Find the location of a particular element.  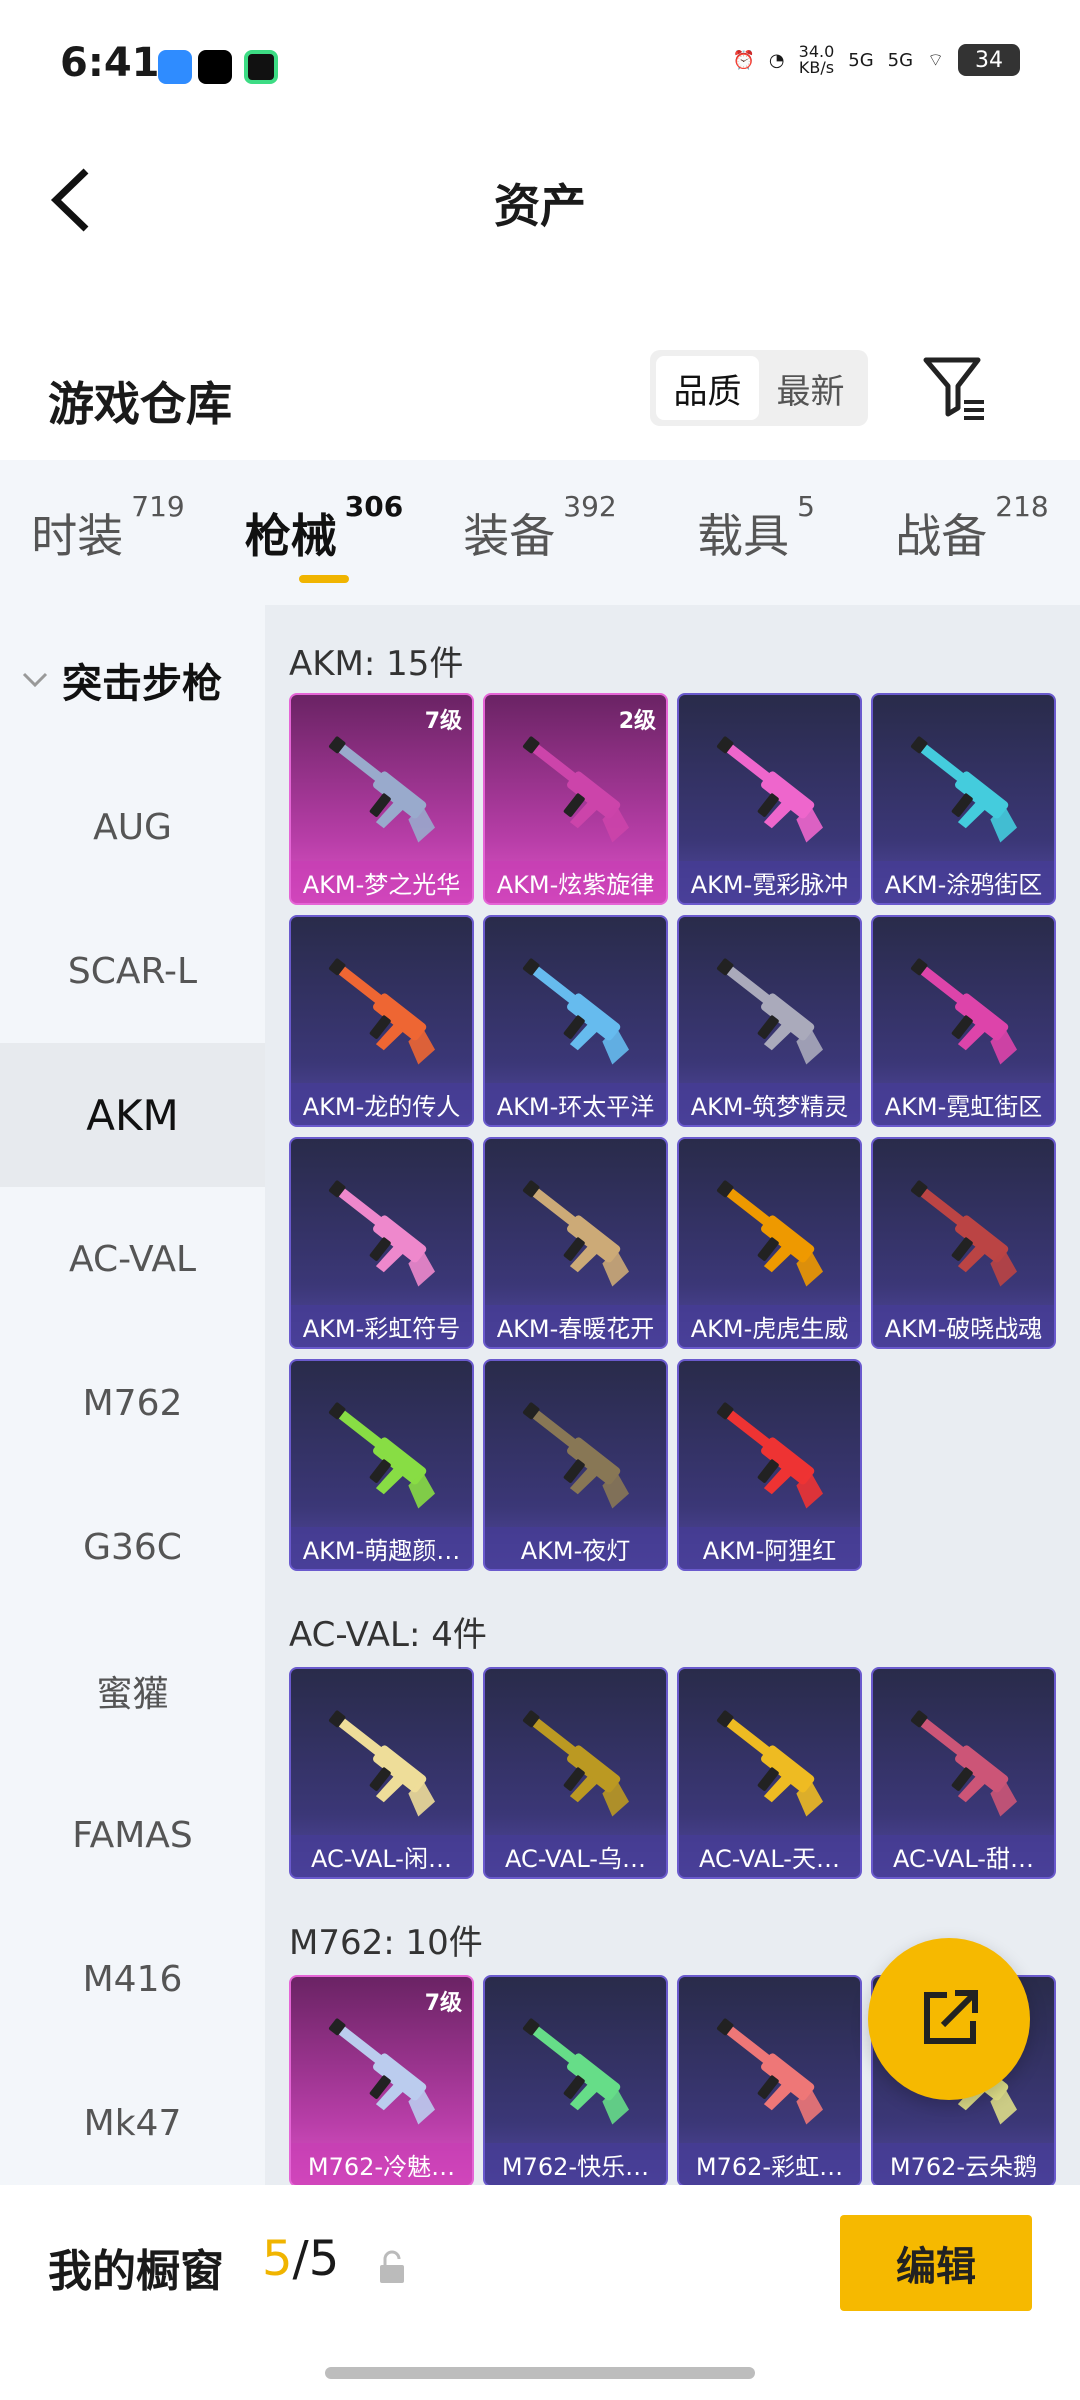

group-title: AKM: 15件 is located at coordinates (376, 663).